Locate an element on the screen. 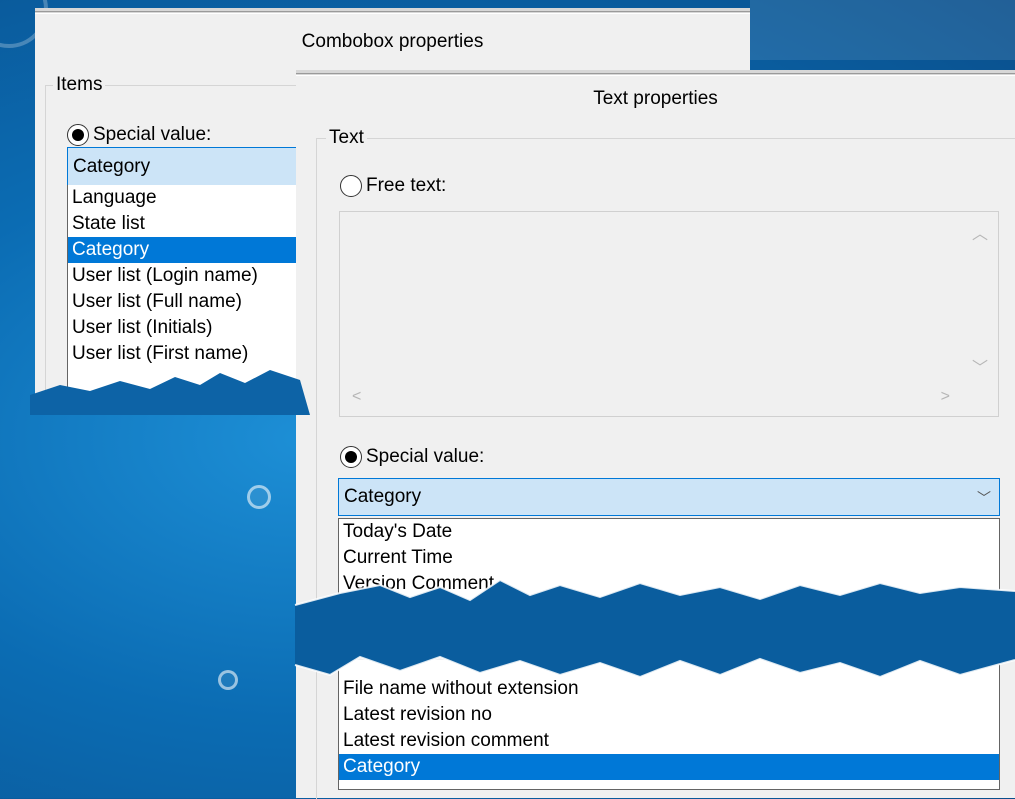 Image resolution: width=1015 pixels, height=799 pixels. list-item: Latest revision comment is located at coordinates (669, 741).